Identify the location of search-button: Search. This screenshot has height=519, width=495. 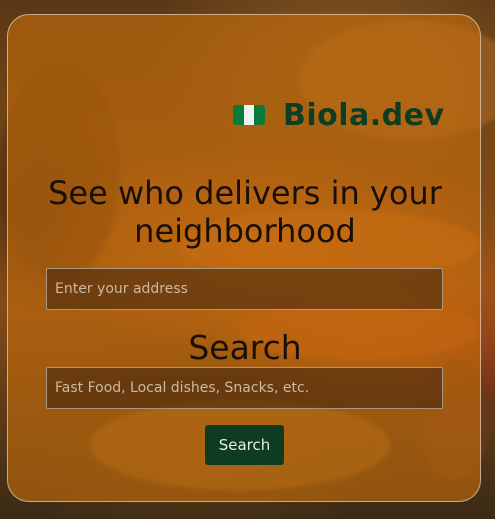
(244, 445).